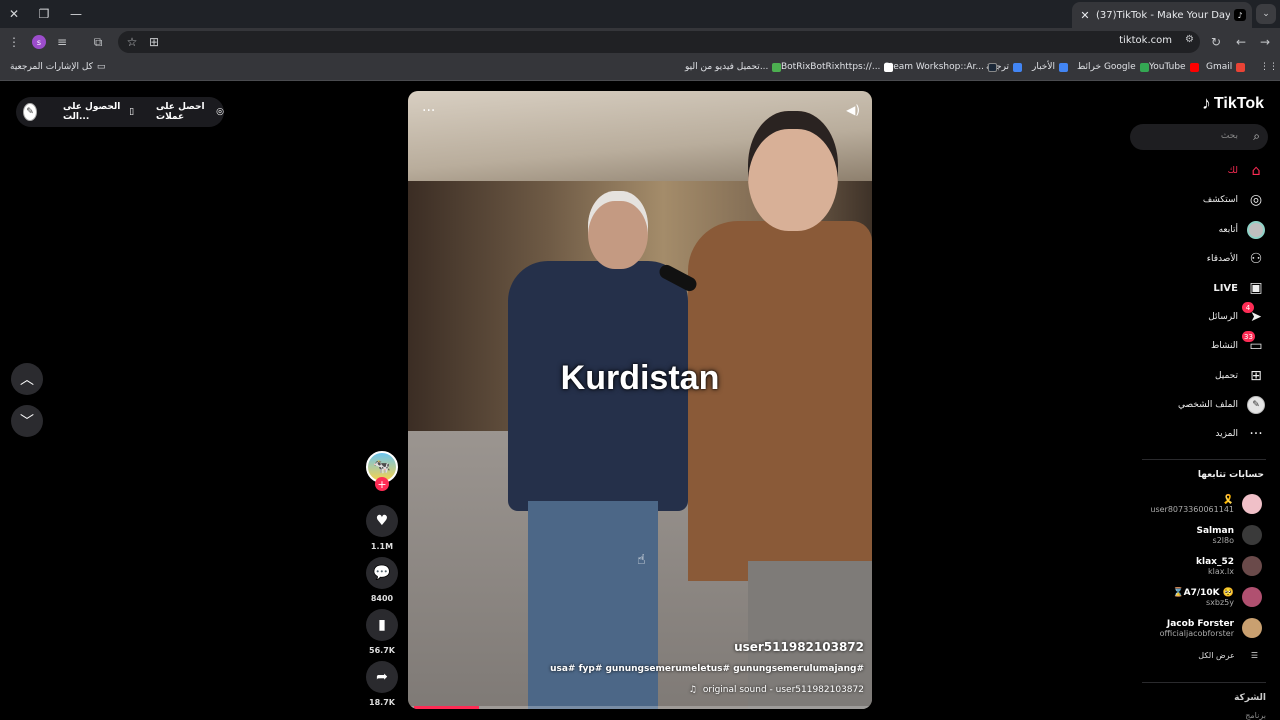 This screenshot has height=720, width=1280. What do you see at coordinates (1269, 67) in the screenshot?
I see `apps-grid-icon: ⋮⋮` at bounding box center [1269, 67].